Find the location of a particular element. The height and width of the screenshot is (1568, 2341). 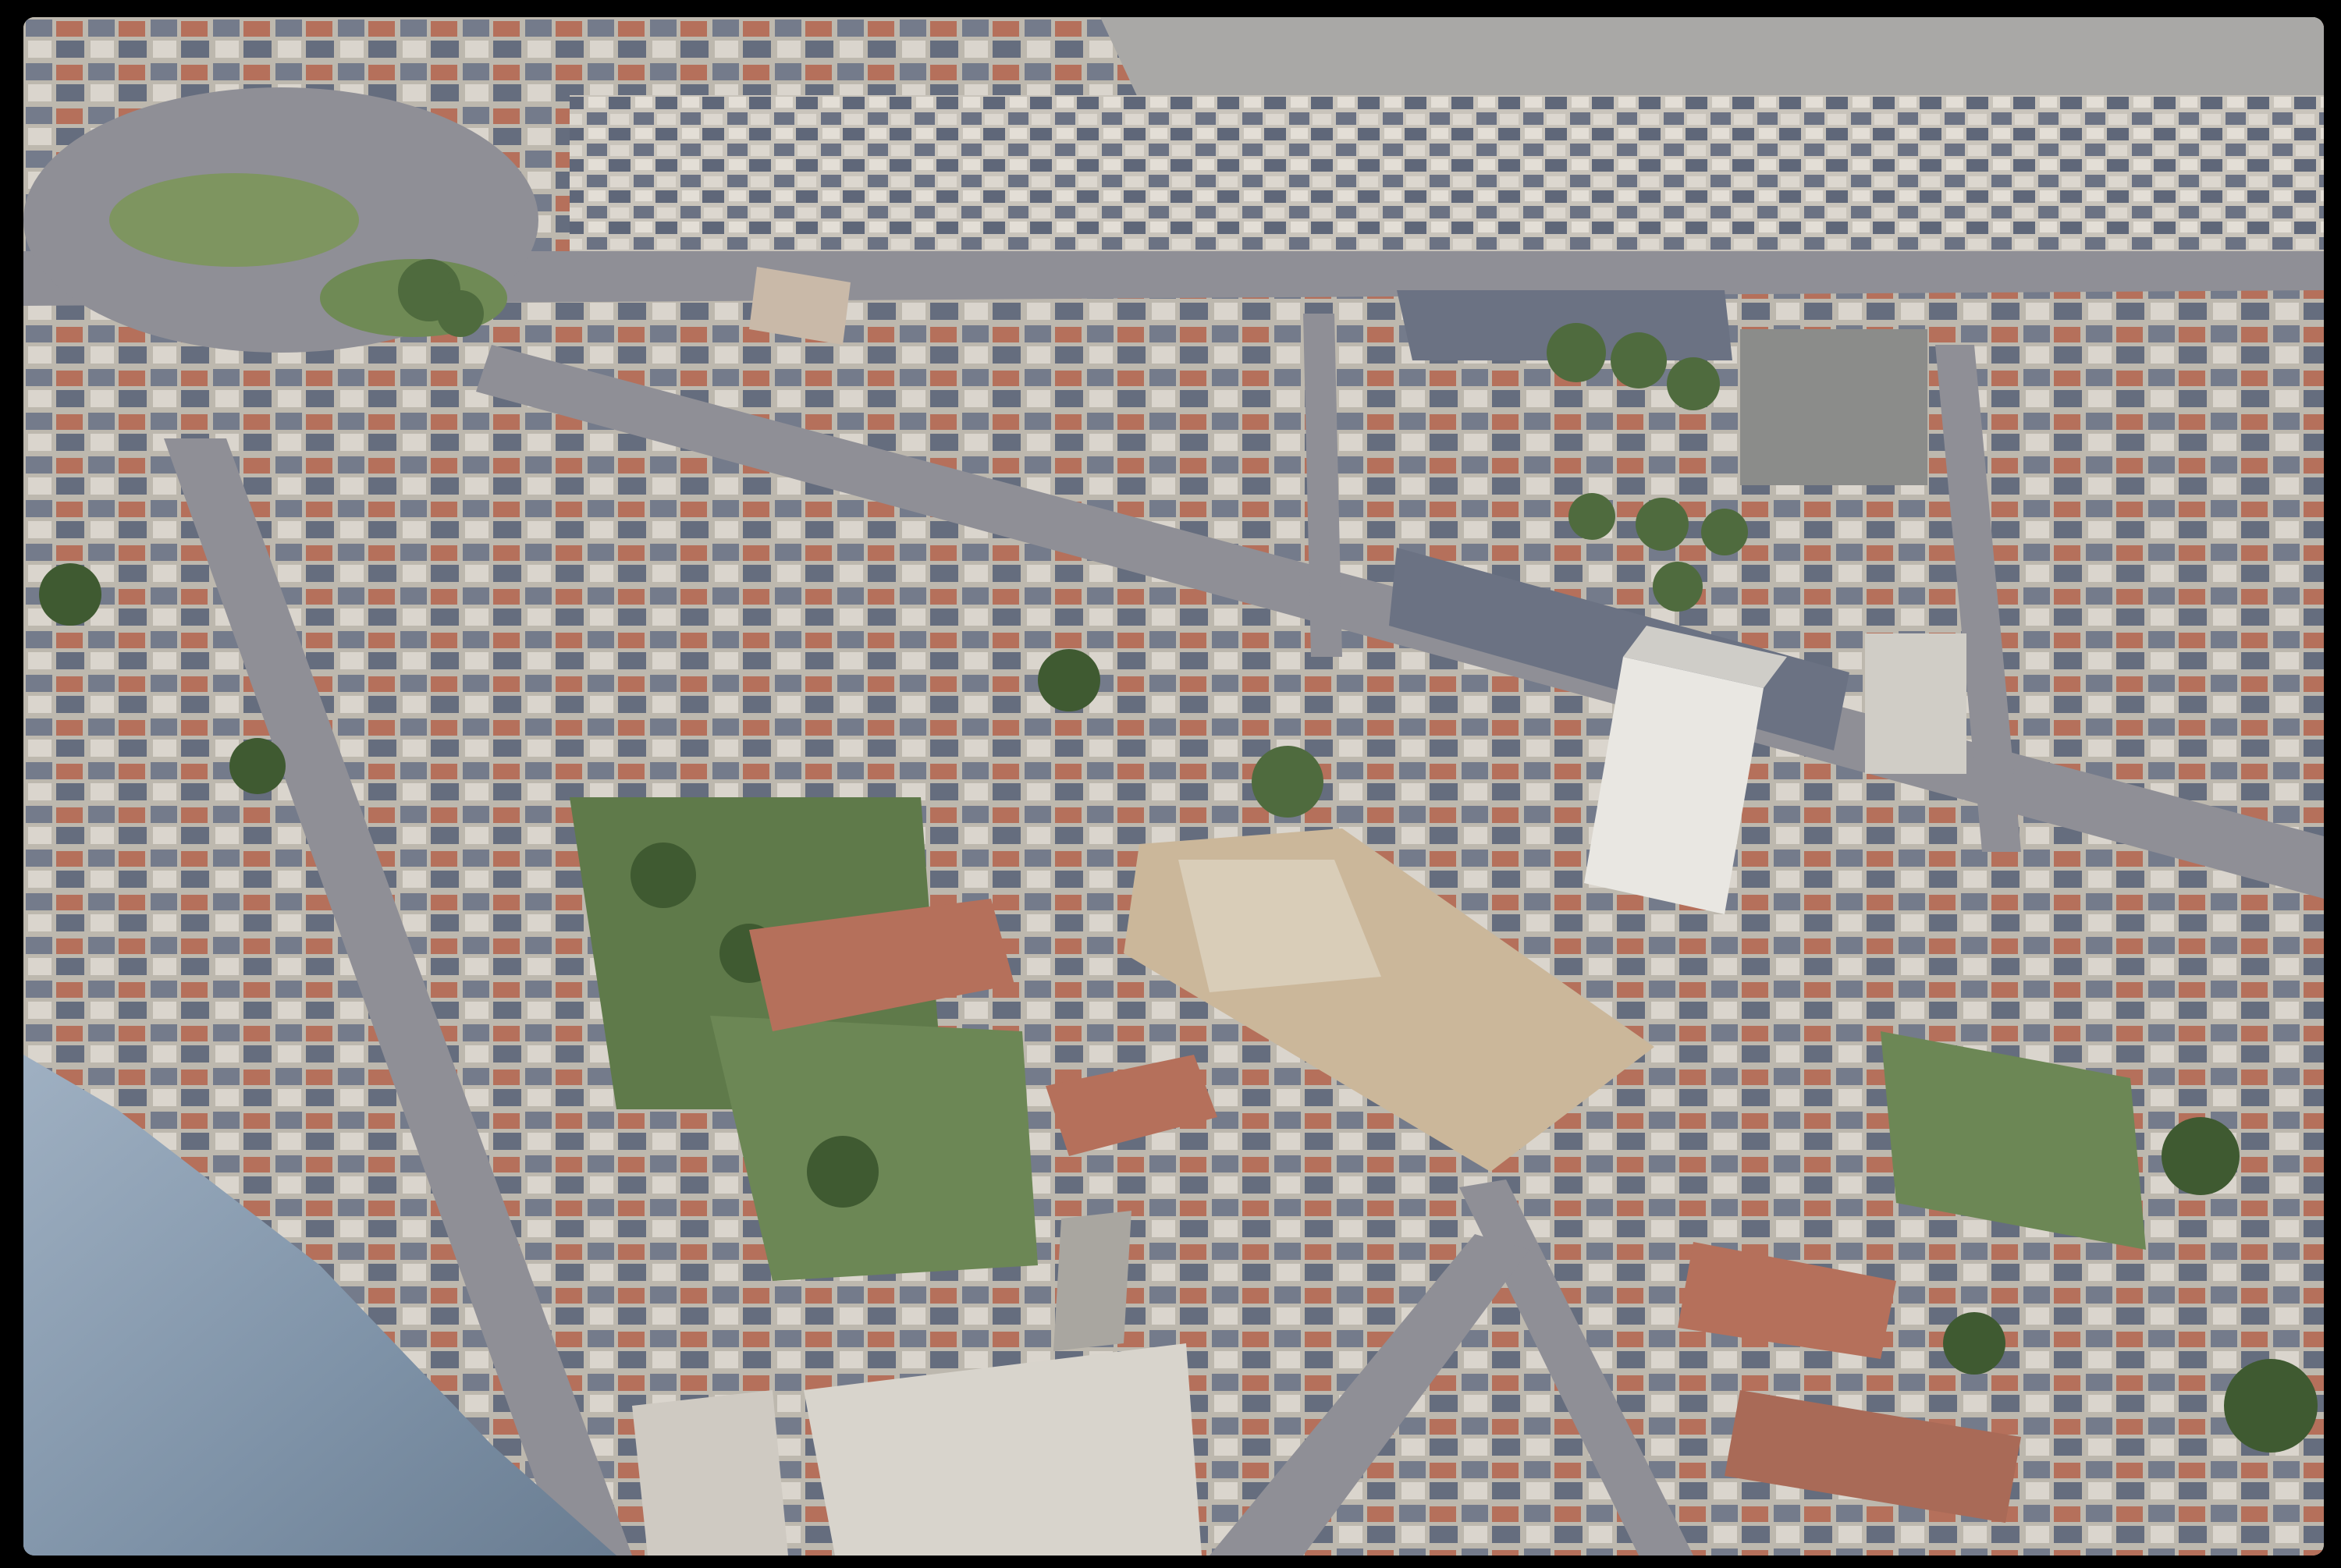

house-row is located at coordinates (1447, 173).